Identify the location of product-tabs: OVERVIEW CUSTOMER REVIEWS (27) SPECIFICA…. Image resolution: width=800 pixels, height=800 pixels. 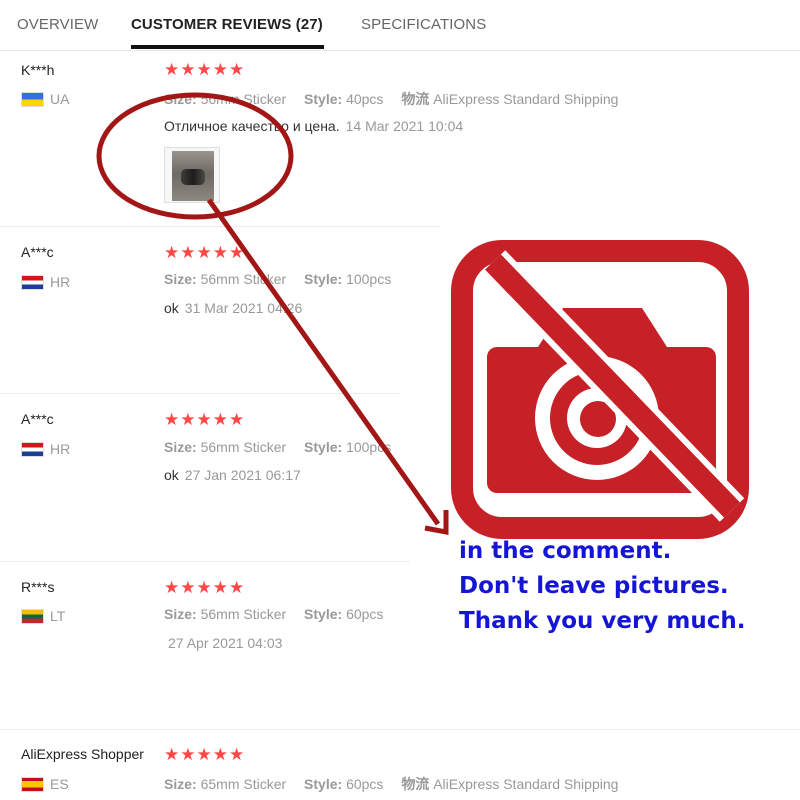
(400, 25).